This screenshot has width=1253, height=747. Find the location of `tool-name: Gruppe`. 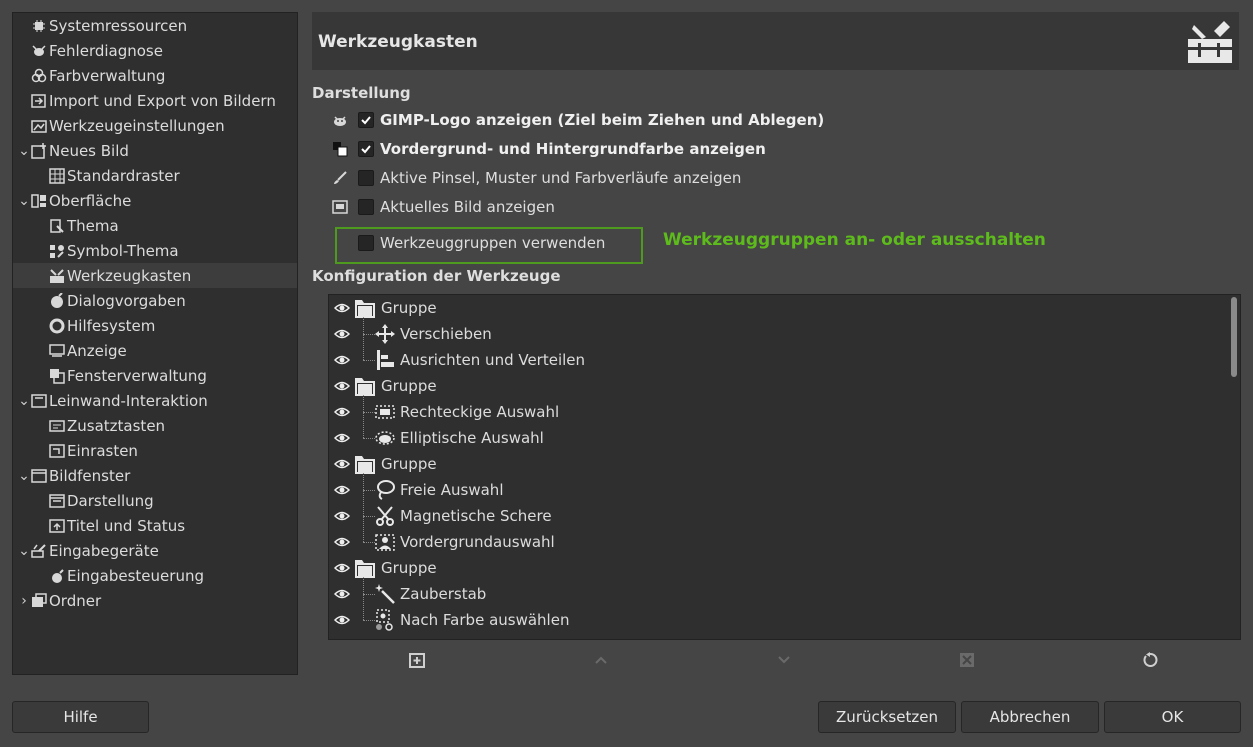

tool-name: Gruppe is located at coordinates (409, 308).